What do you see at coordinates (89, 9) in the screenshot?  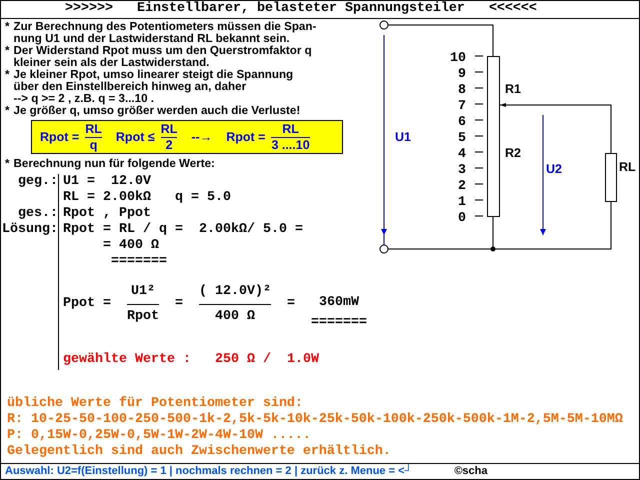 I see `title-arrows: >>>>>>` at bounding box center [89, 9].